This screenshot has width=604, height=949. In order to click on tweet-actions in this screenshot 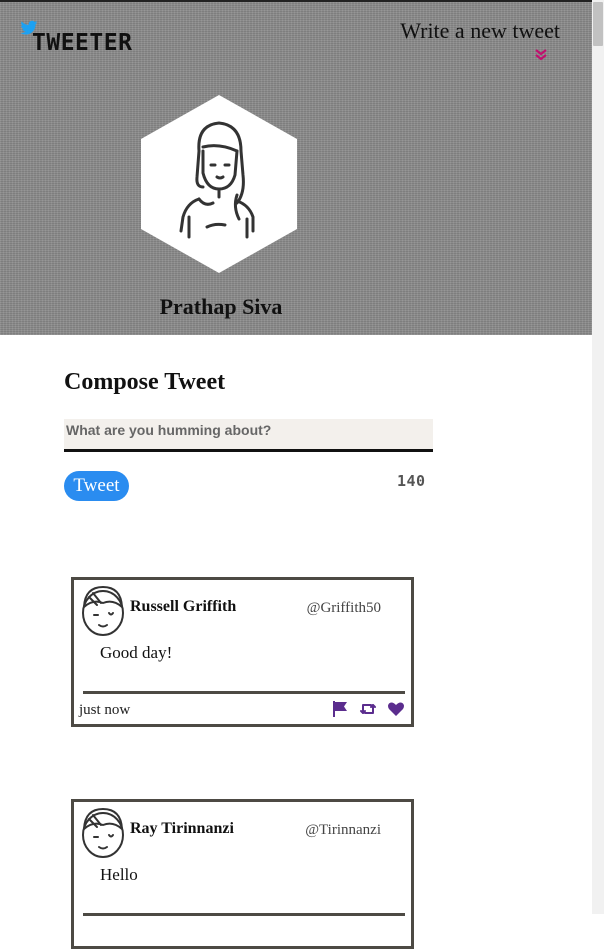, I will do `click(368, 709)`.